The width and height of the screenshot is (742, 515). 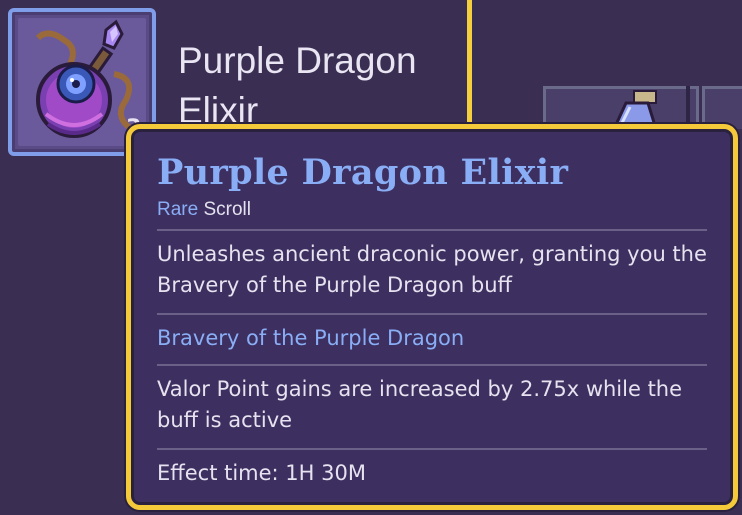 What do you see at coordinates (469, 61) in the screenshot?
I see `panel-divider` at bounding box center [469, 61].